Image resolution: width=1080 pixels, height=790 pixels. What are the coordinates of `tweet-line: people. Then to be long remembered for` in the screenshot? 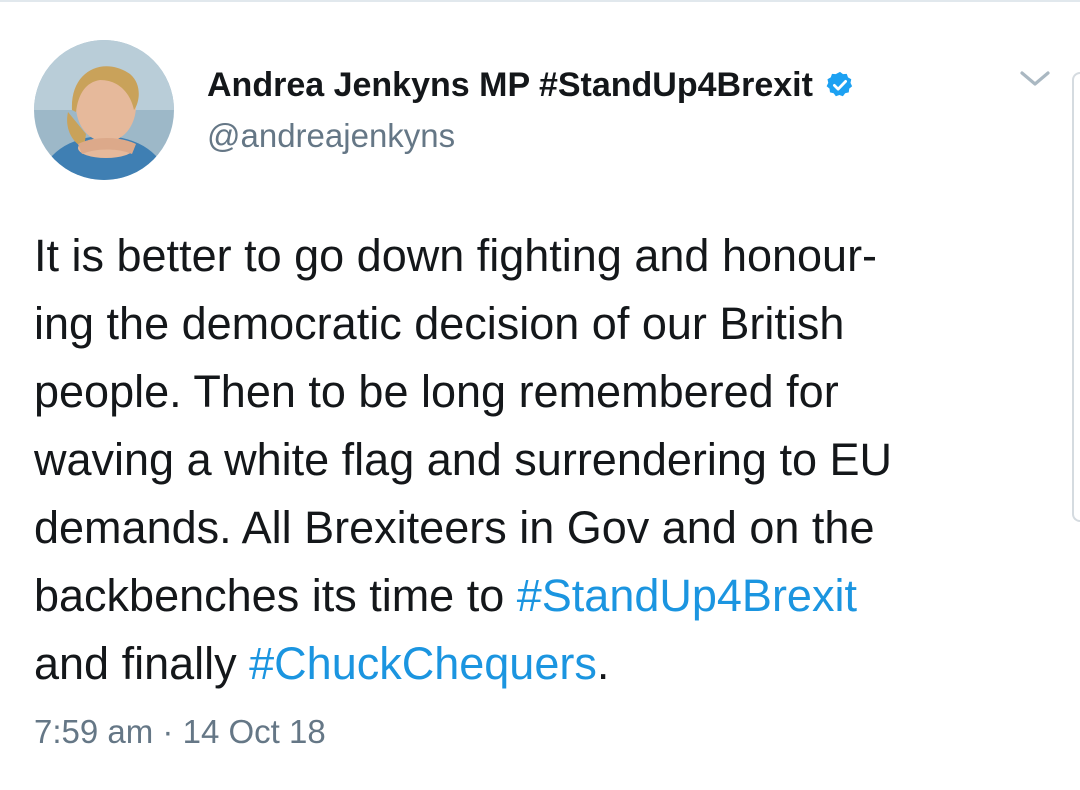 It's located at (549, 392).